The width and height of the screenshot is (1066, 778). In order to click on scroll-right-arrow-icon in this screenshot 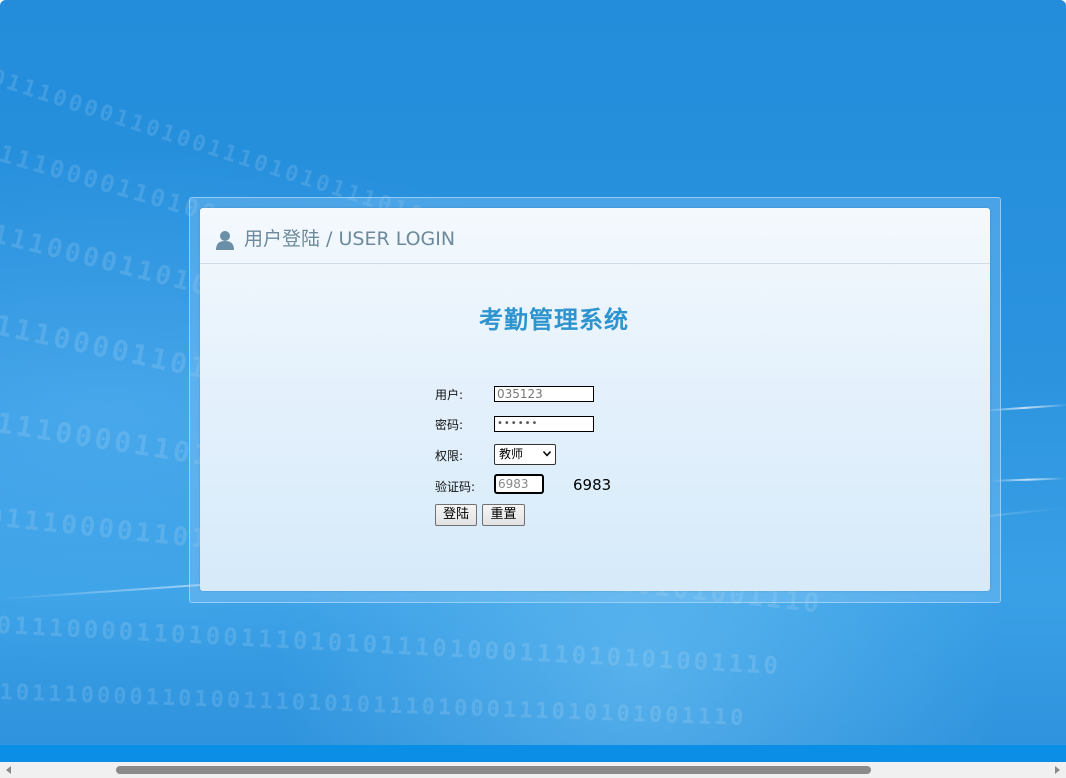, I will do `click(1057, 770)`.